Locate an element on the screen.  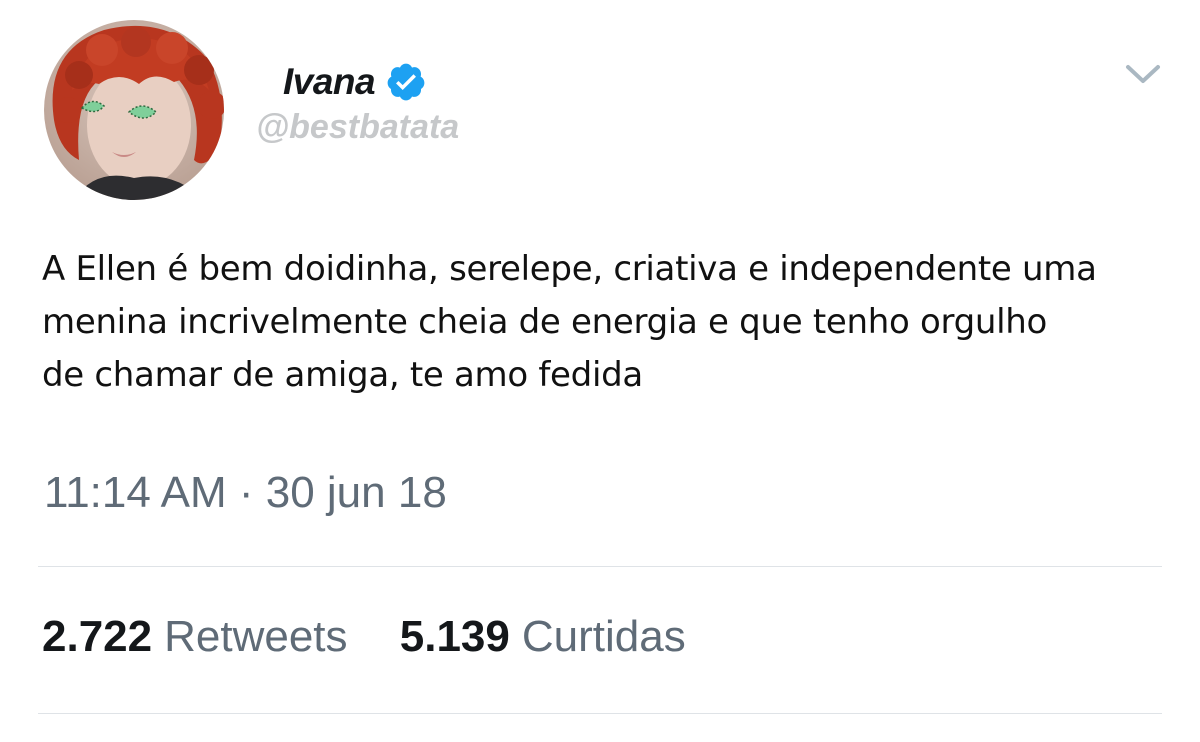
tweet-stats: 2.722 Retweets 5.139 Curtidas is located at coordinates (364, 637).